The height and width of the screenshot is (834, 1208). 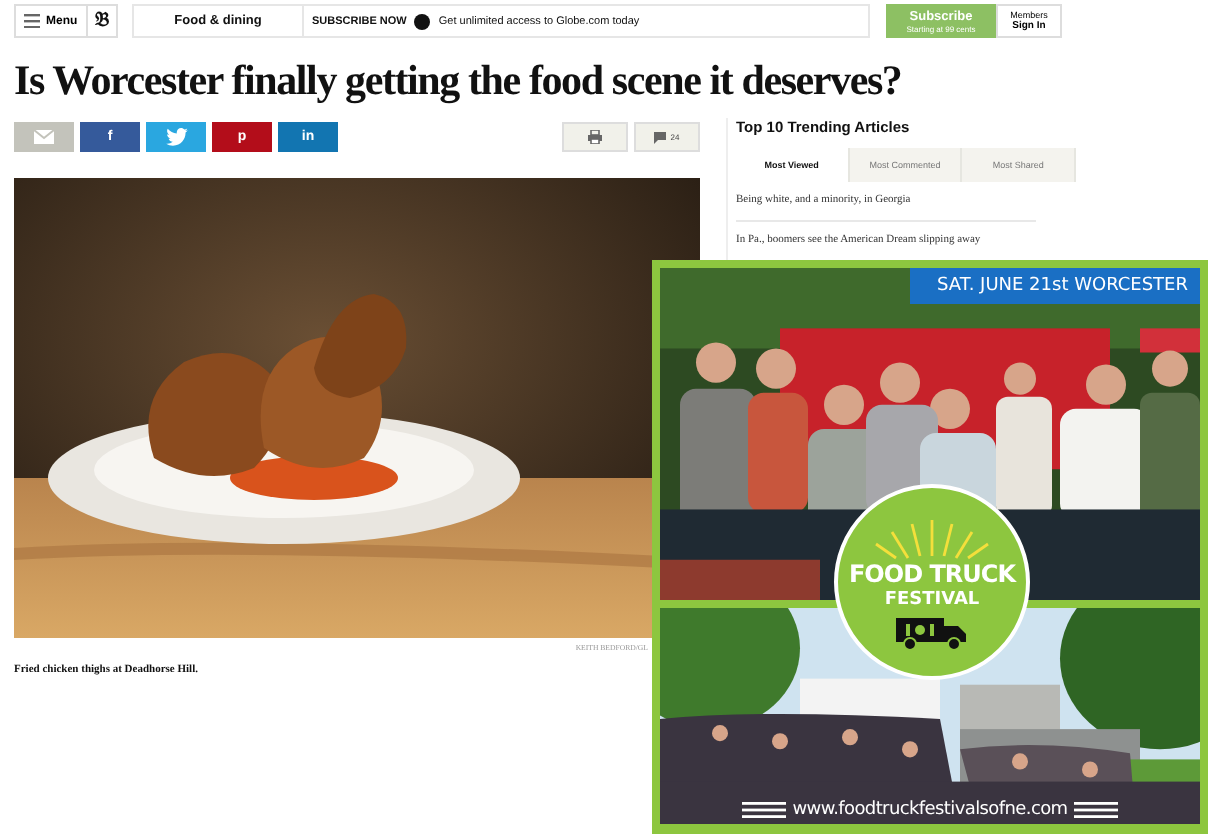 I want to click on email-share-button, so click(x=44, y=137).